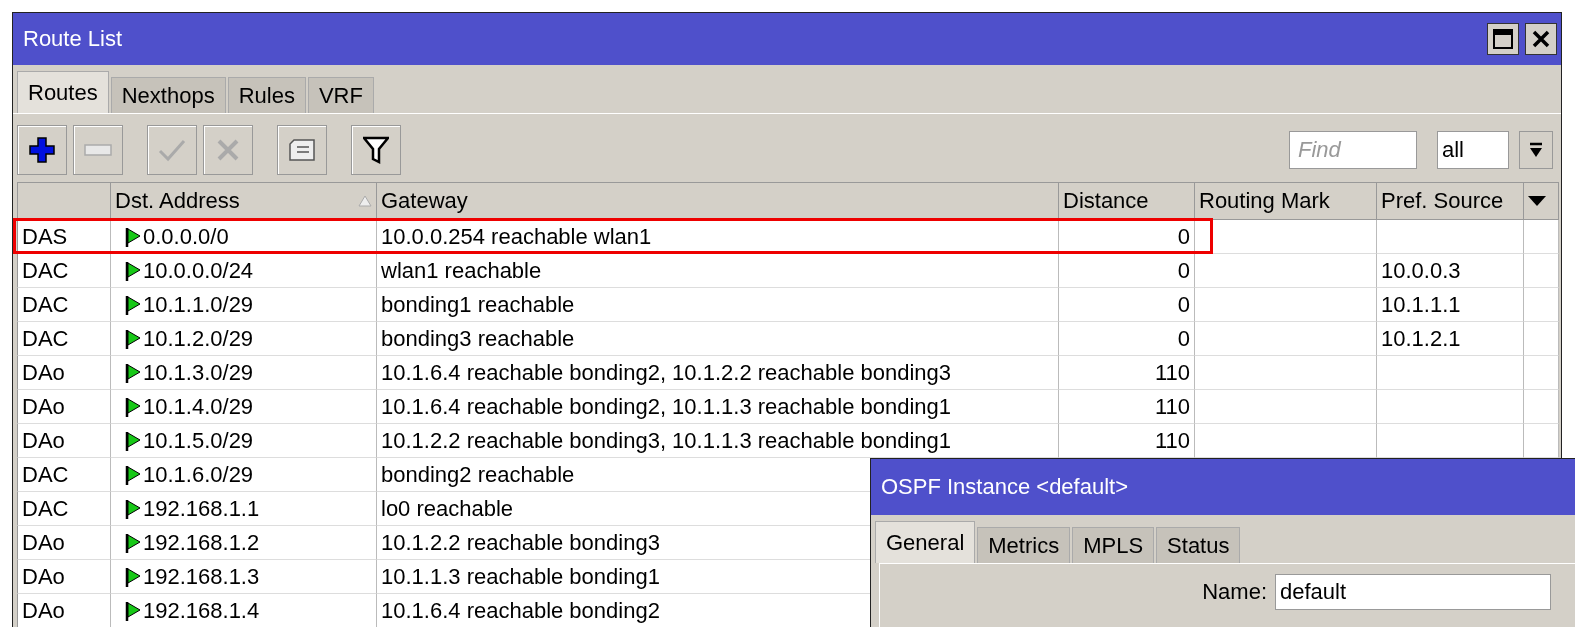 The image size is (1575, 627). Describe the element at coordinates (244, 373) in the screenshot. I see `table-cell: 10.1.3.0/29` at that location.